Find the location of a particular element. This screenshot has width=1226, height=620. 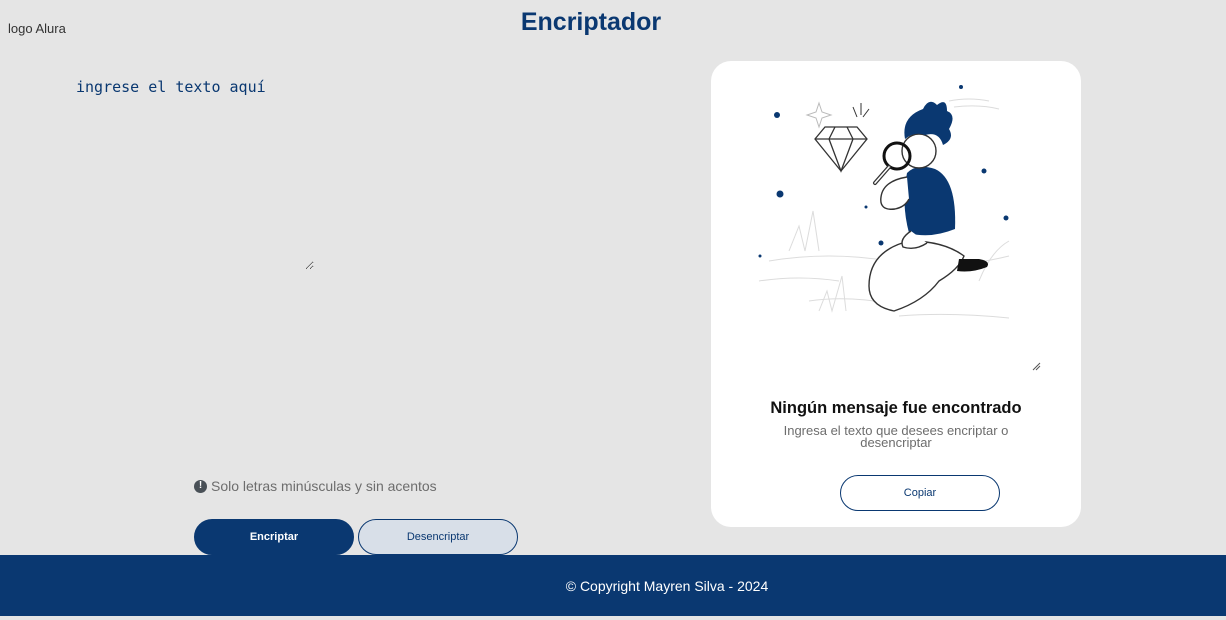

empty-message-title: Ningún mensaje fue encontrado is located at coordinates (896, 408).